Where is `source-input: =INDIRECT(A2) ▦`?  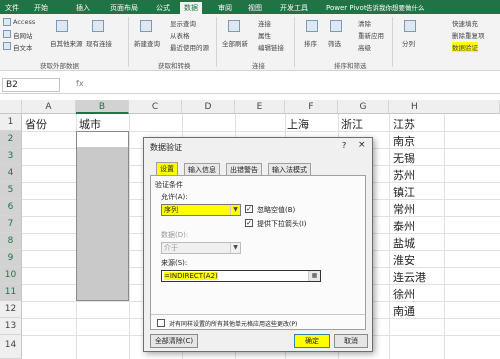 source-input: =INDIRECT(A2) ▦ is located at coordinates (241, 276).